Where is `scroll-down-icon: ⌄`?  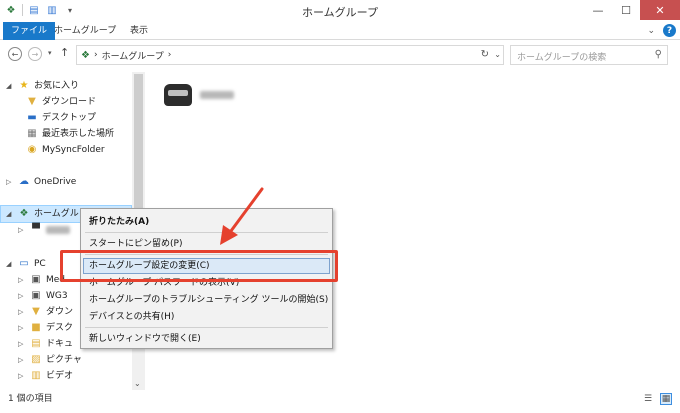 scroll-down-icon: ⌄ is located at coordinates (137, 383).